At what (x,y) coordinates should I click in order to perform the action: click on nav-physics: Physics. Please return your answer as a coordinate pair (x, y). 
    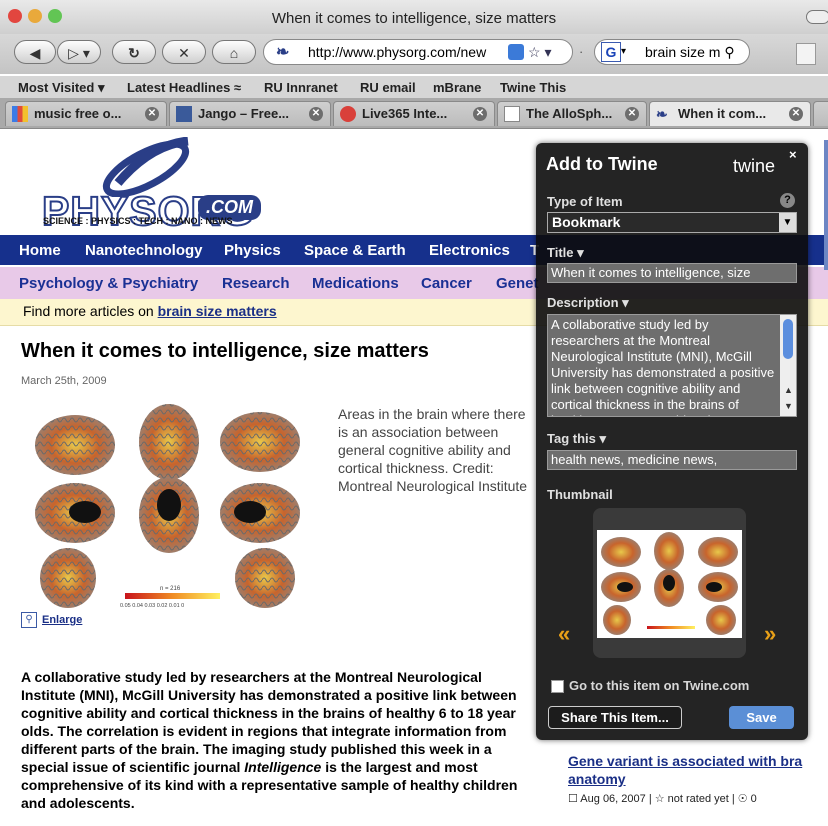
    Looking at the image, I should click on (252, 250).